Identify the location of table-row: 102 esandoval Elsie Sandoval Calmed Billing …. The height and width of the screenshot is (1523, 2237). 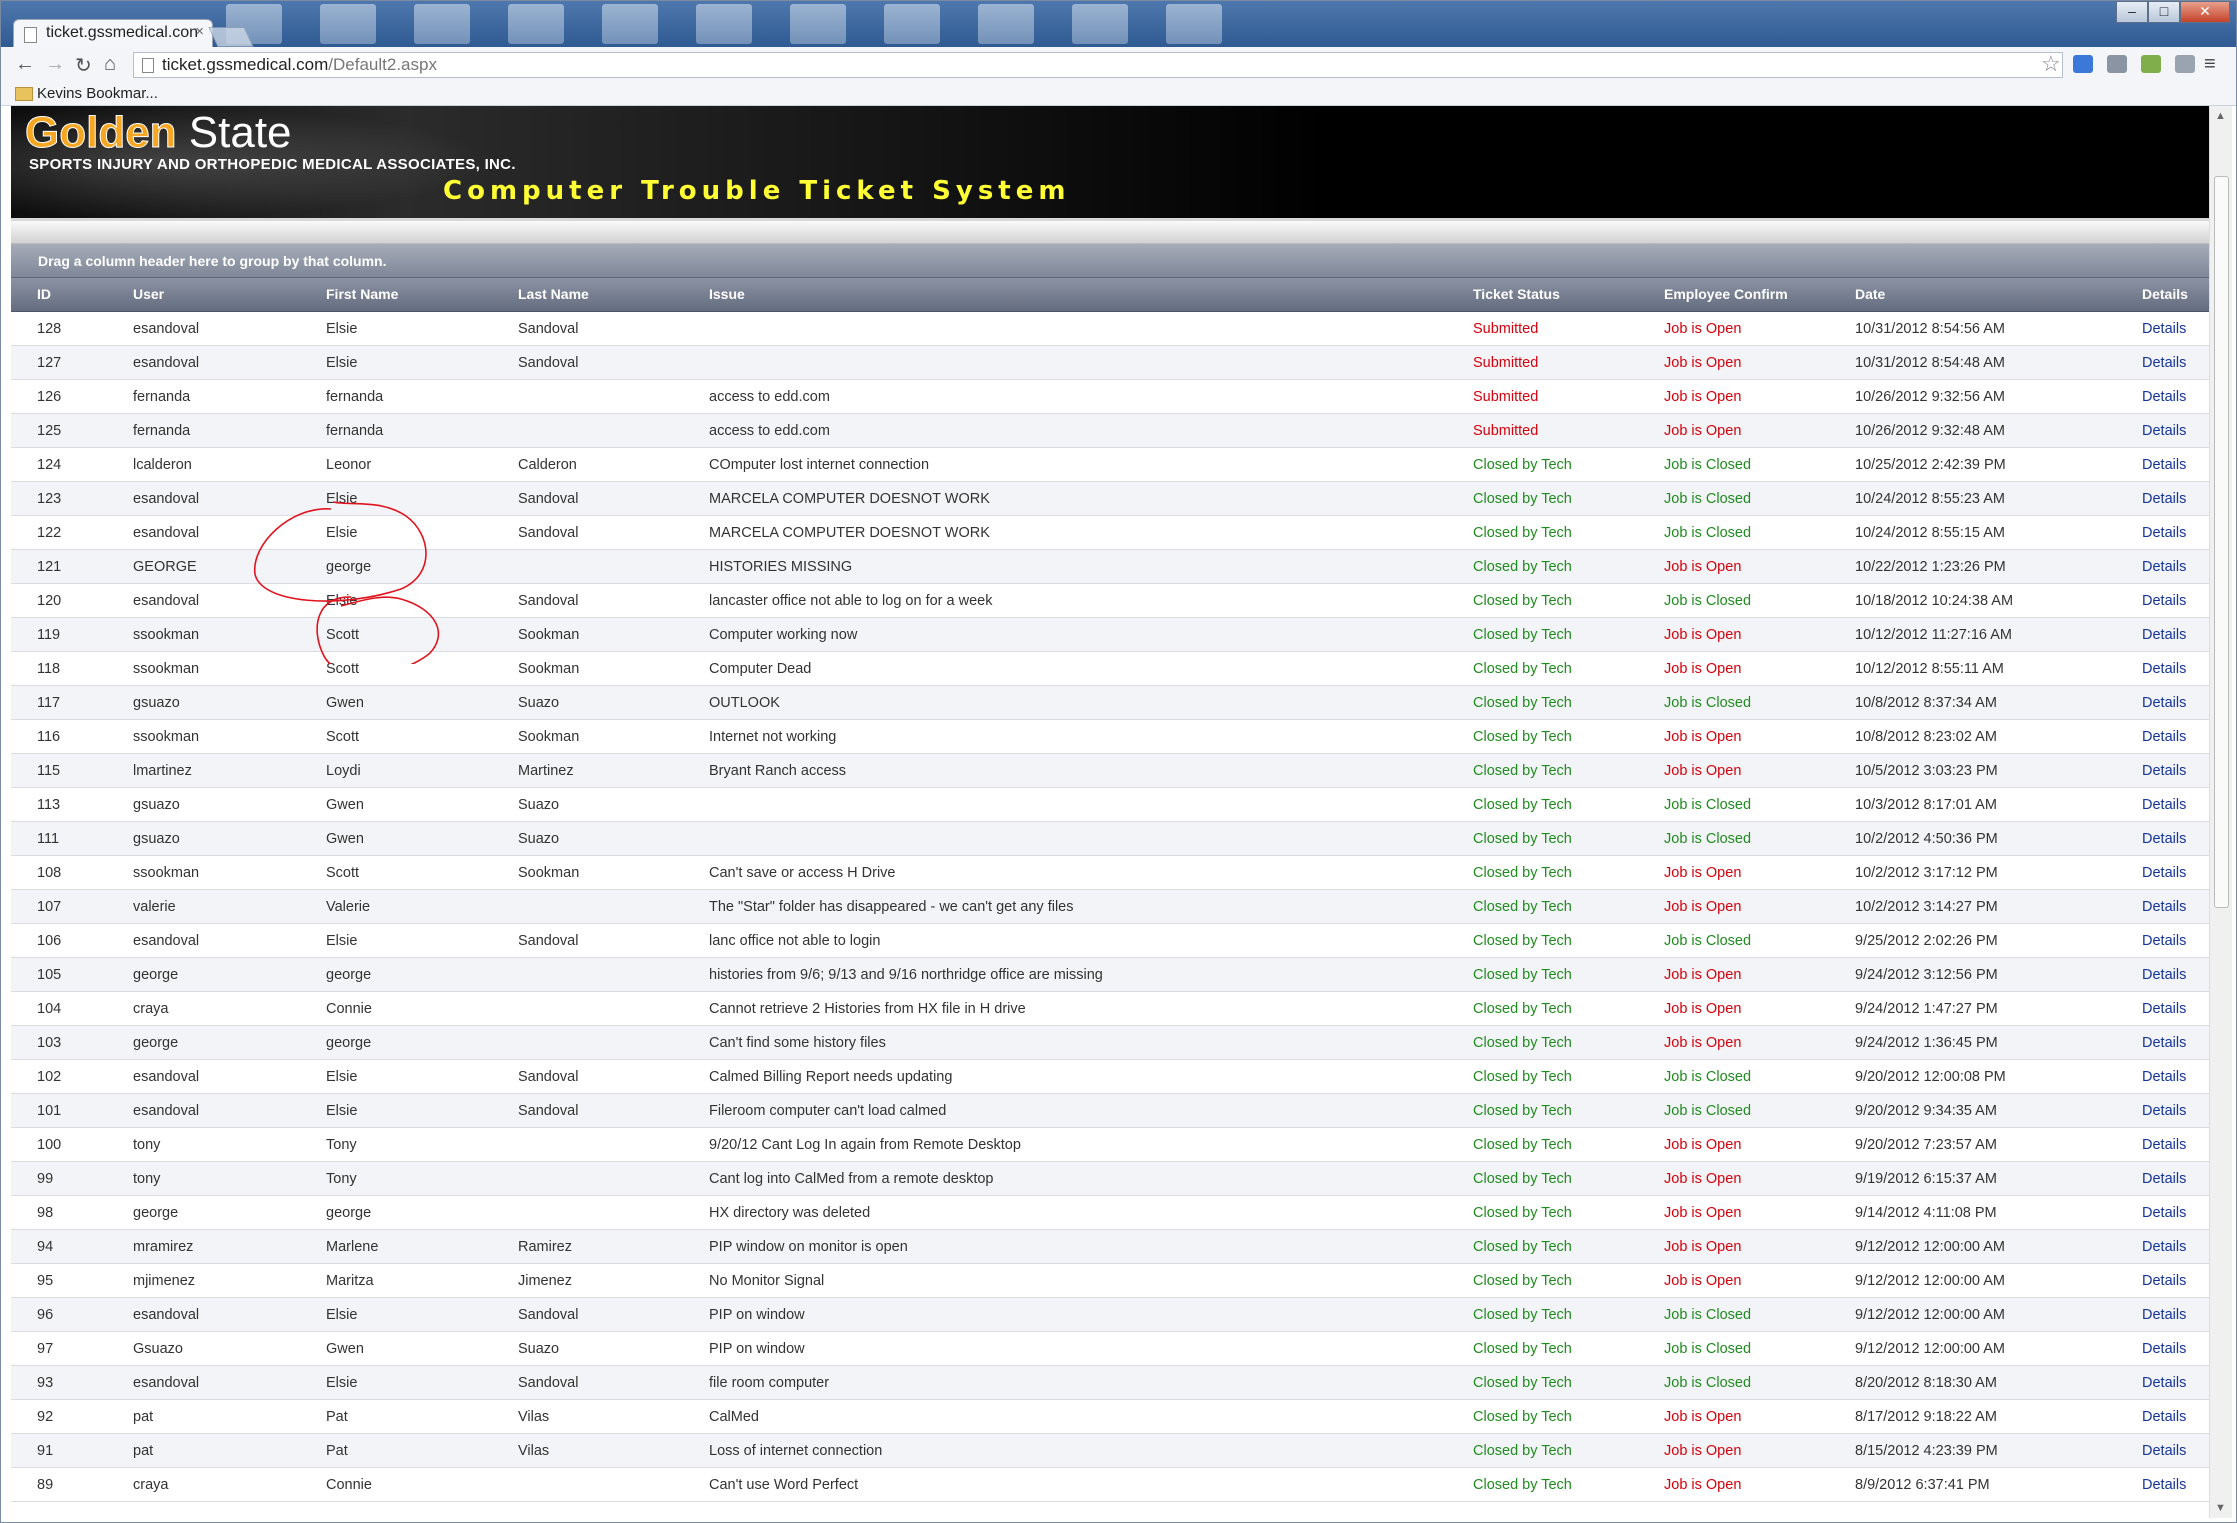
(1110, 1077).